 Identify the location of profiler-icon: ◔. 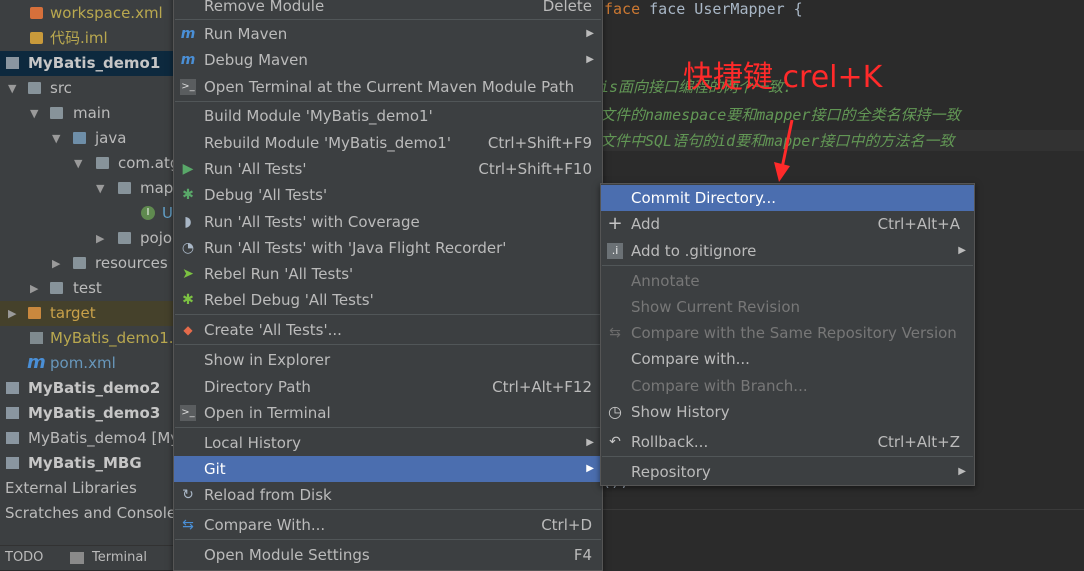
(188, 248).